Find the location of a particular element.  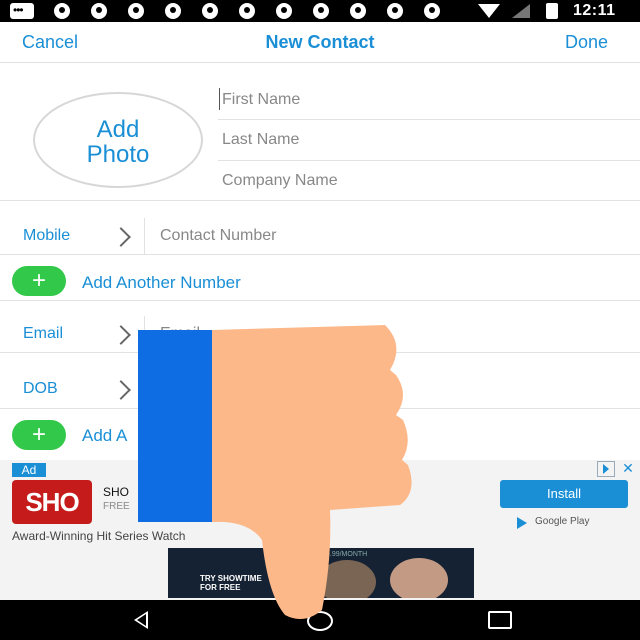

recent-apps-icon is located at coordinates (500, 620).